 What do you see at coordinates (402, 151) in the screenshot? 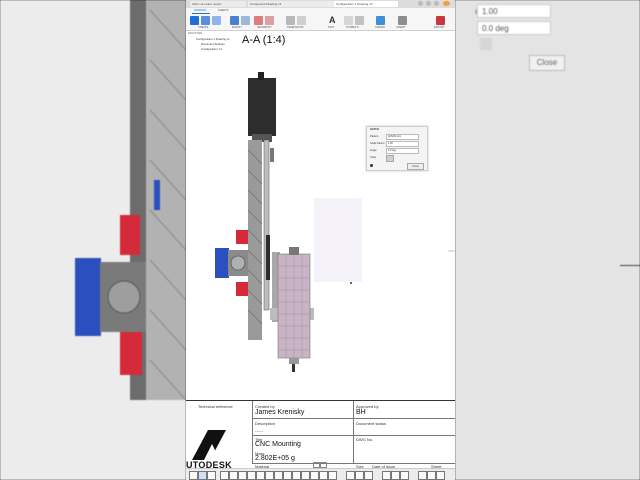
I see `angle-input: 0.0 deg` at bounding box center [402, 151].